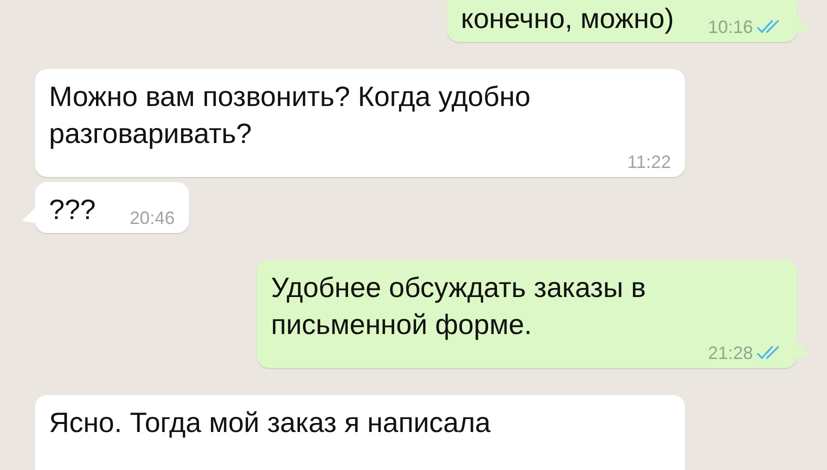 The width and height of the screenshot is (827, 470). I want to click on message-text: конечно, можно), so click(567, 19).